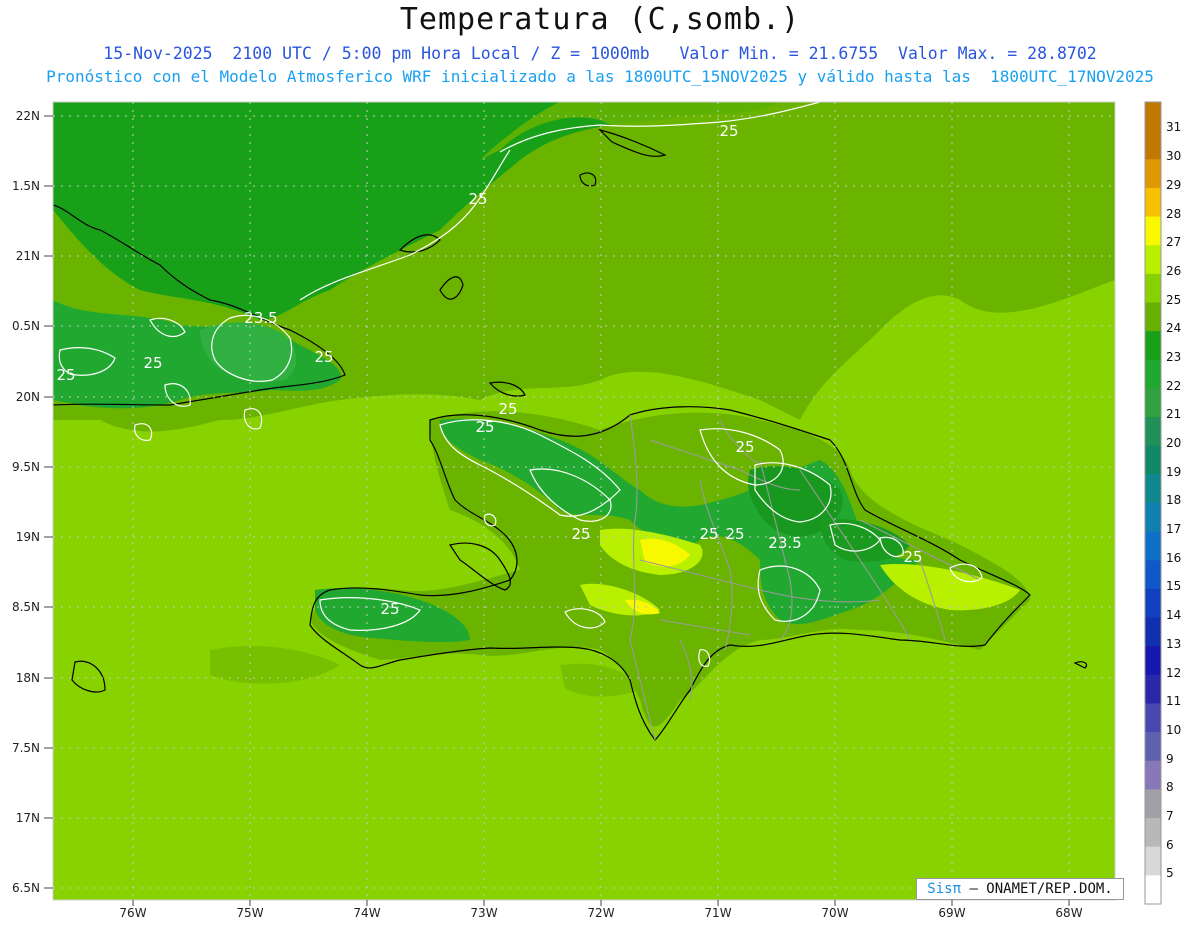 This screenshot has width=1200, height=927. Describe the element at coordinates (956, 889) in the screenshot. I see `credit-pi: π` at that location.